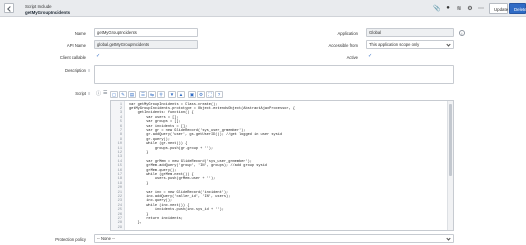 This screenshot has height=245, width=526. I want to click on more-icon: ⋯, so click(481, 8).